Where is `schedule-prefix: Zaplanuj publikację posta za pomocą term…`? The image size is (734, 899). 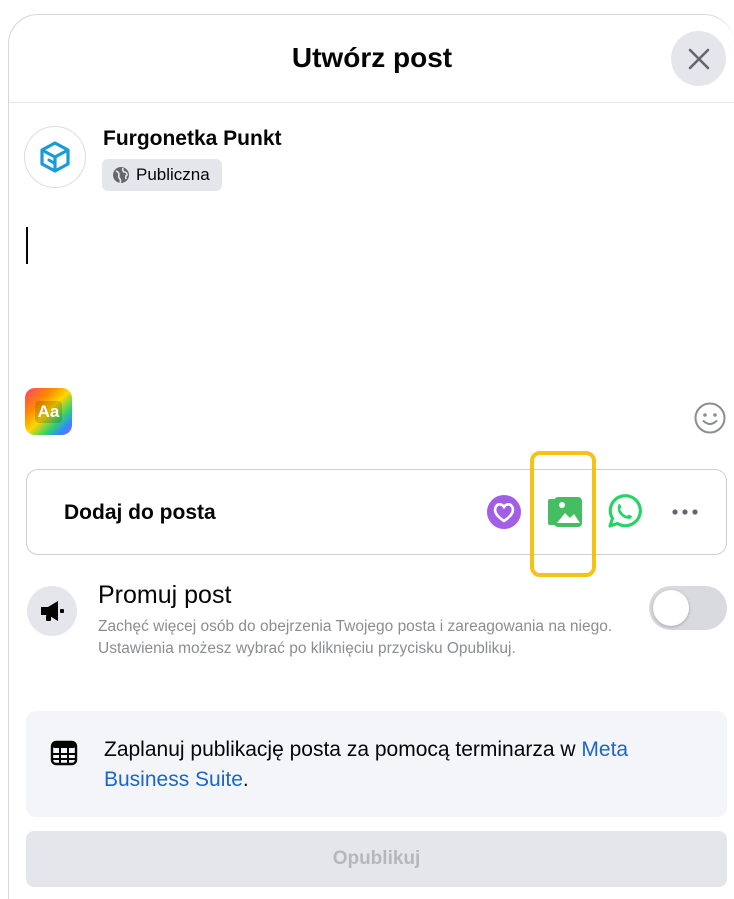
schedule-prefix: Zaplanuj publikację posta za pomocą term… is located at coordinates (343, 749).